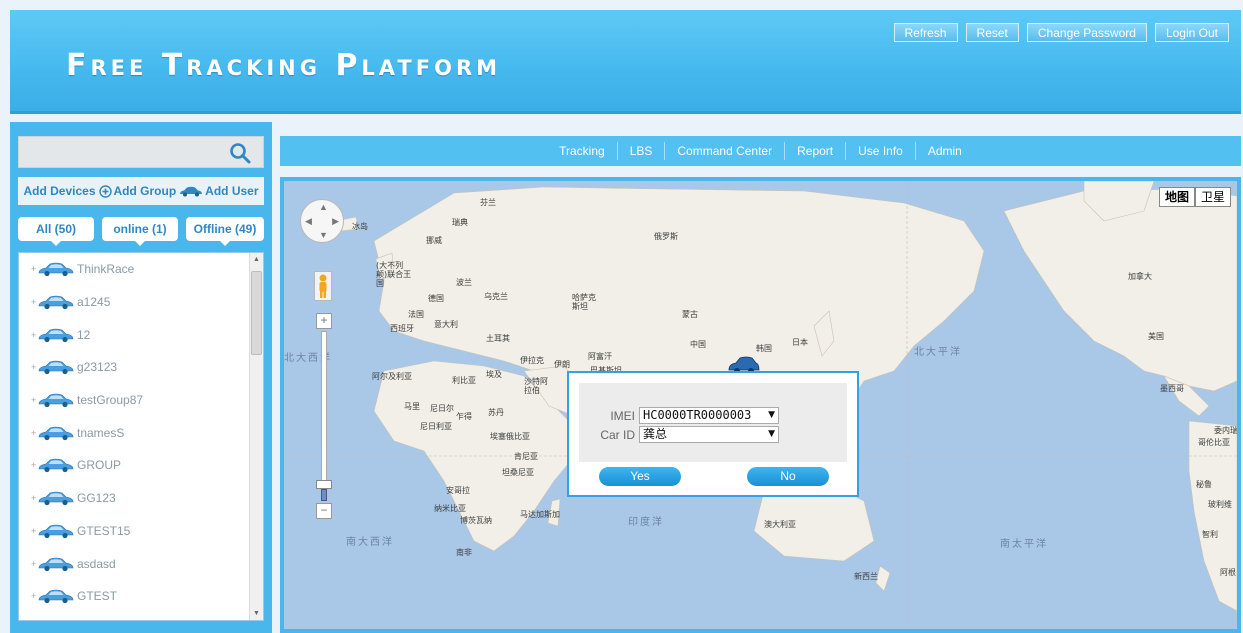  Describe the element at coordinates (540, 514) in the screenshot. I see `map-label: 马达加斯加` at that location.